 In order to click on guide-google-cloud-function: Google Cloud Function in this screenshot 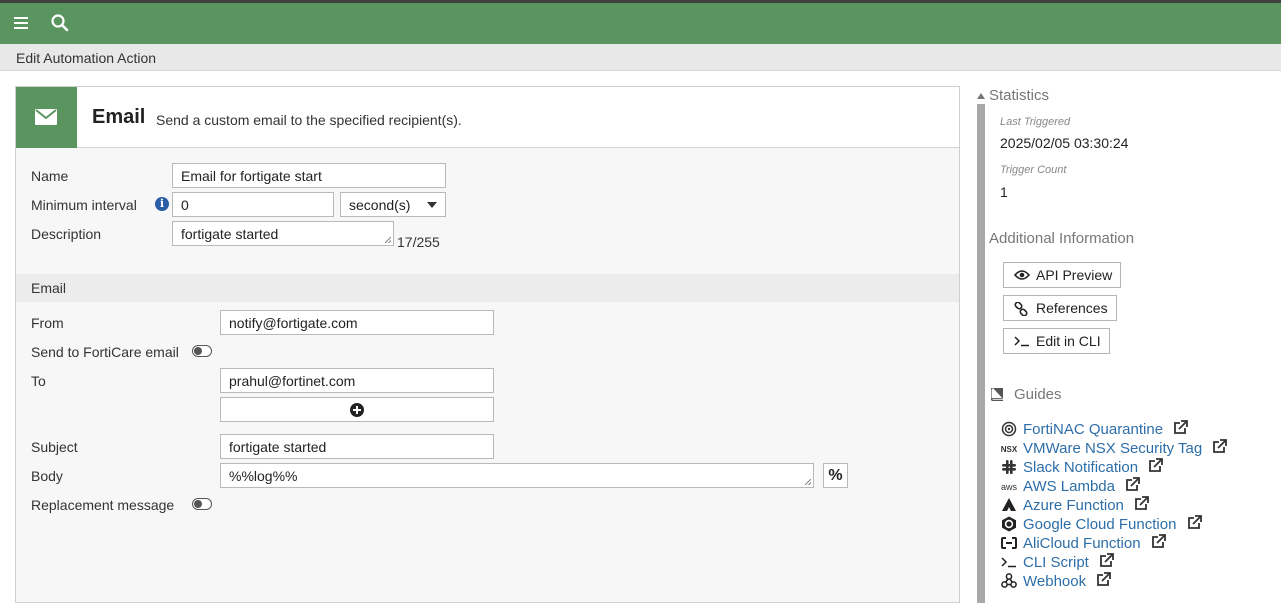, I will do `click(1100, 524)`.